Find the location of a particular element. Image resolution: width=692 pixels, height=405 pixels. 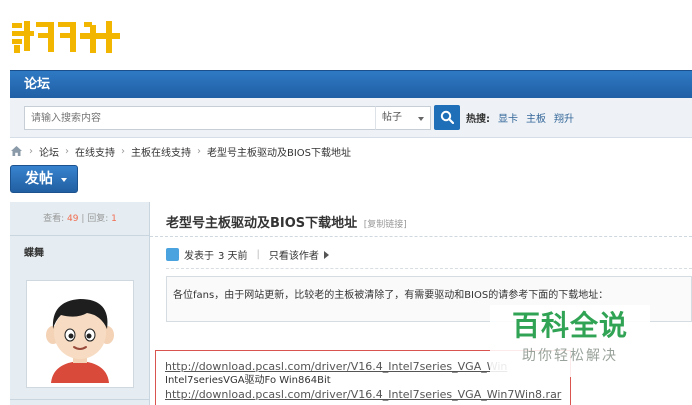

tab-forum: 论坛 is located at coordinates (37, 85).